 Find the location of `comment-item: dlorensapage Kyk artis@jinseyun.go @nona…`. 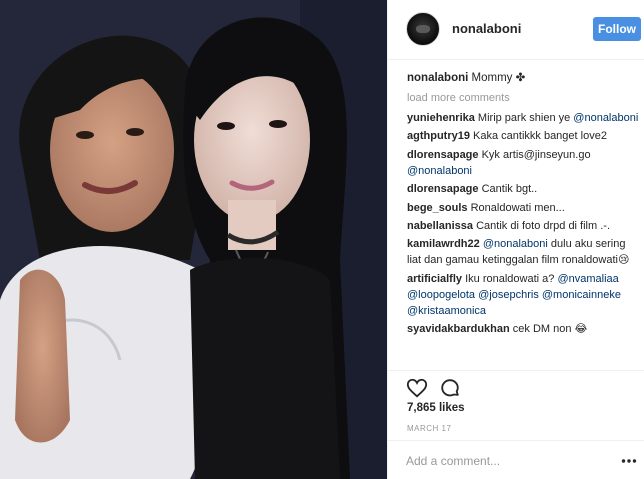

comment-item: dlorensapage Kyk artis@jinseyun.go @nona… is located at coordinates (523, 163).